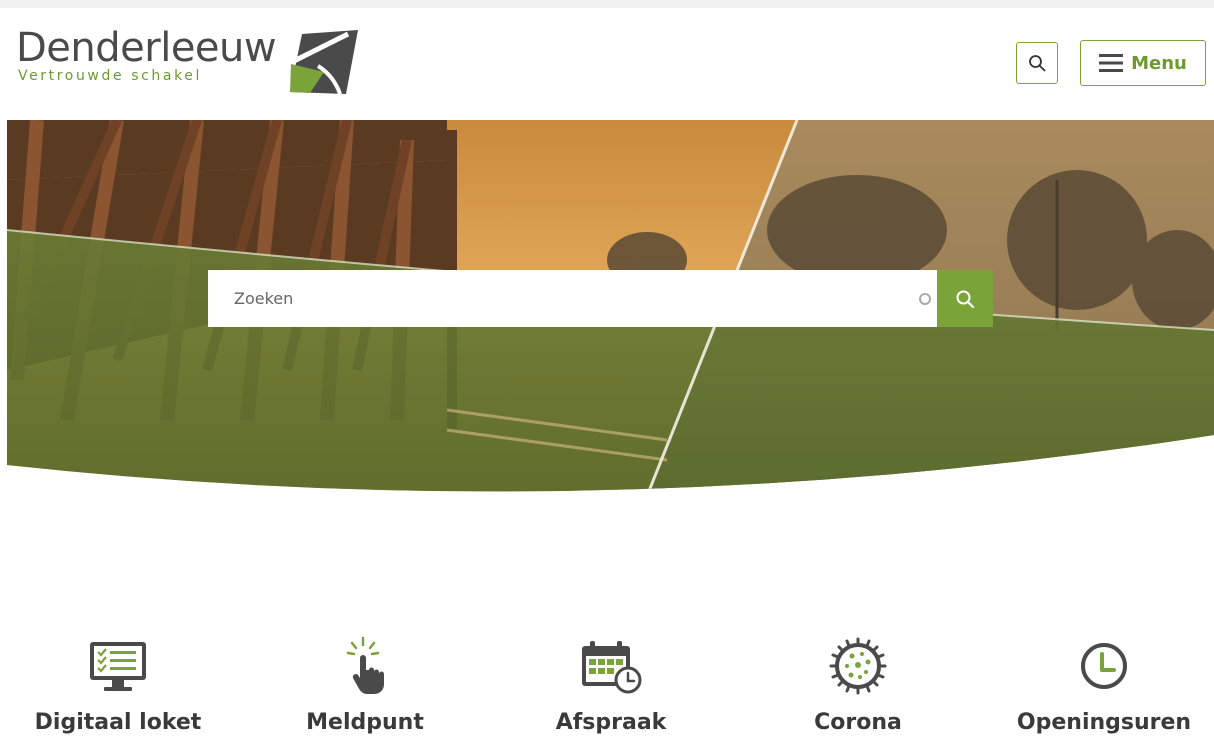 The image size is (1214, 742). I want to click on quick-link-openingsuren: Openingsuren, so click(1104, 686).